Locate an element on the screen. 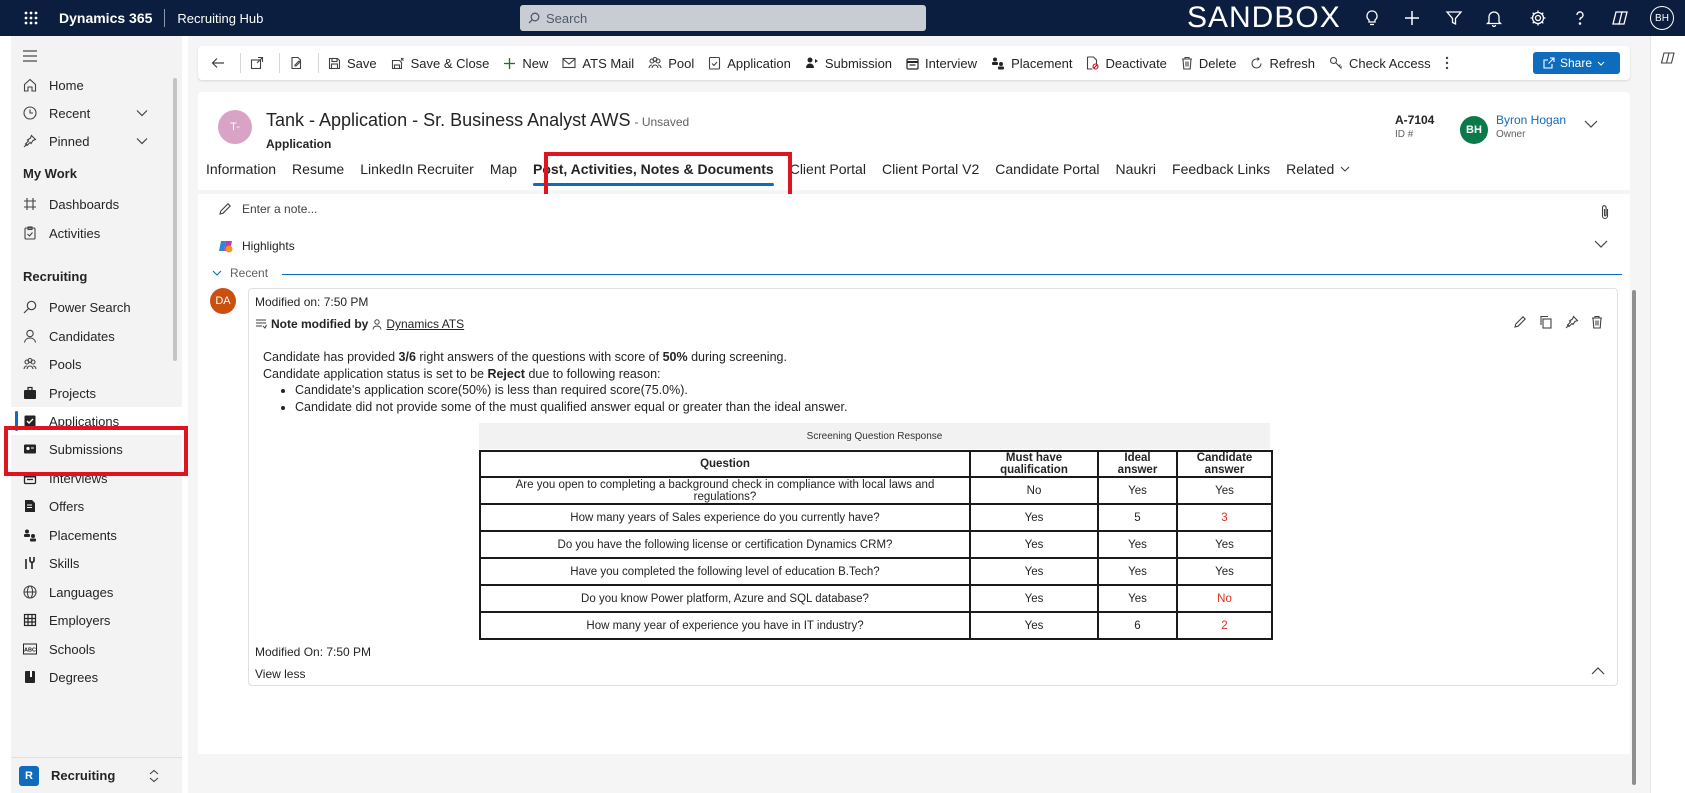 This screenshot has height=793, width=1685. tab-related: Related is located at coordinates (1318, 169).